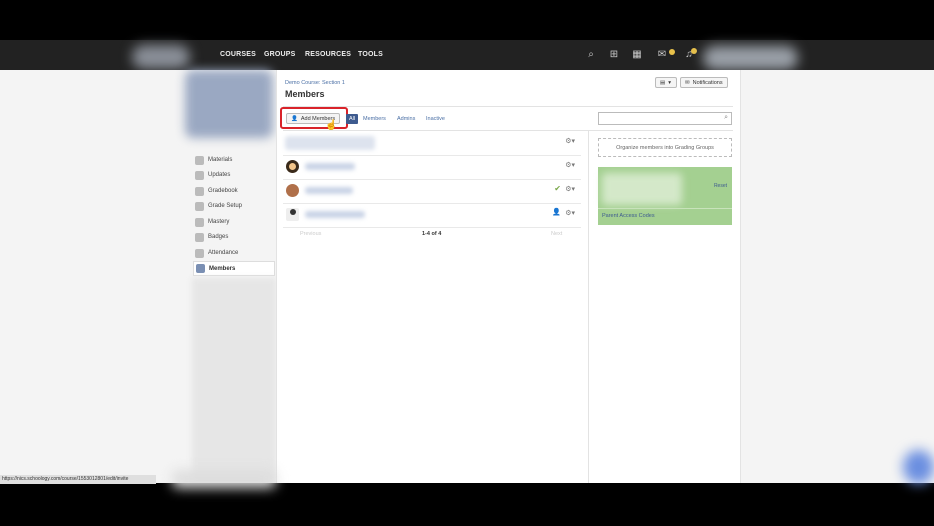 The image size is (934, 526). I want to click on check-icon: ✔, so click(557, 188).